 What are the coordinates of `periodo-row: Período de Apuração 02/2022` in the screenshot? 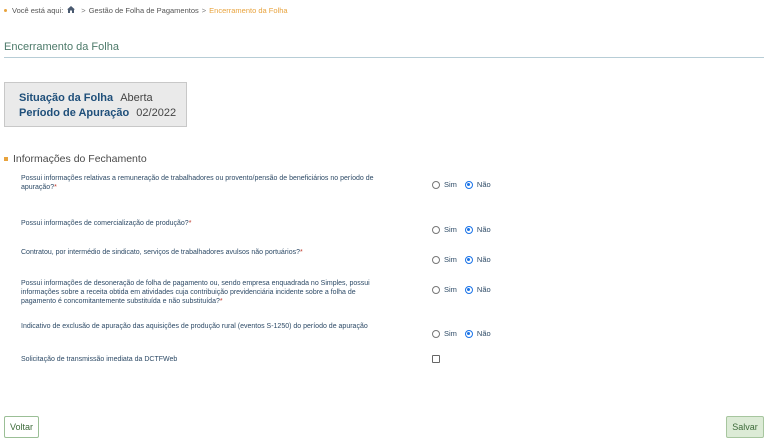 It's located at (102, 113).